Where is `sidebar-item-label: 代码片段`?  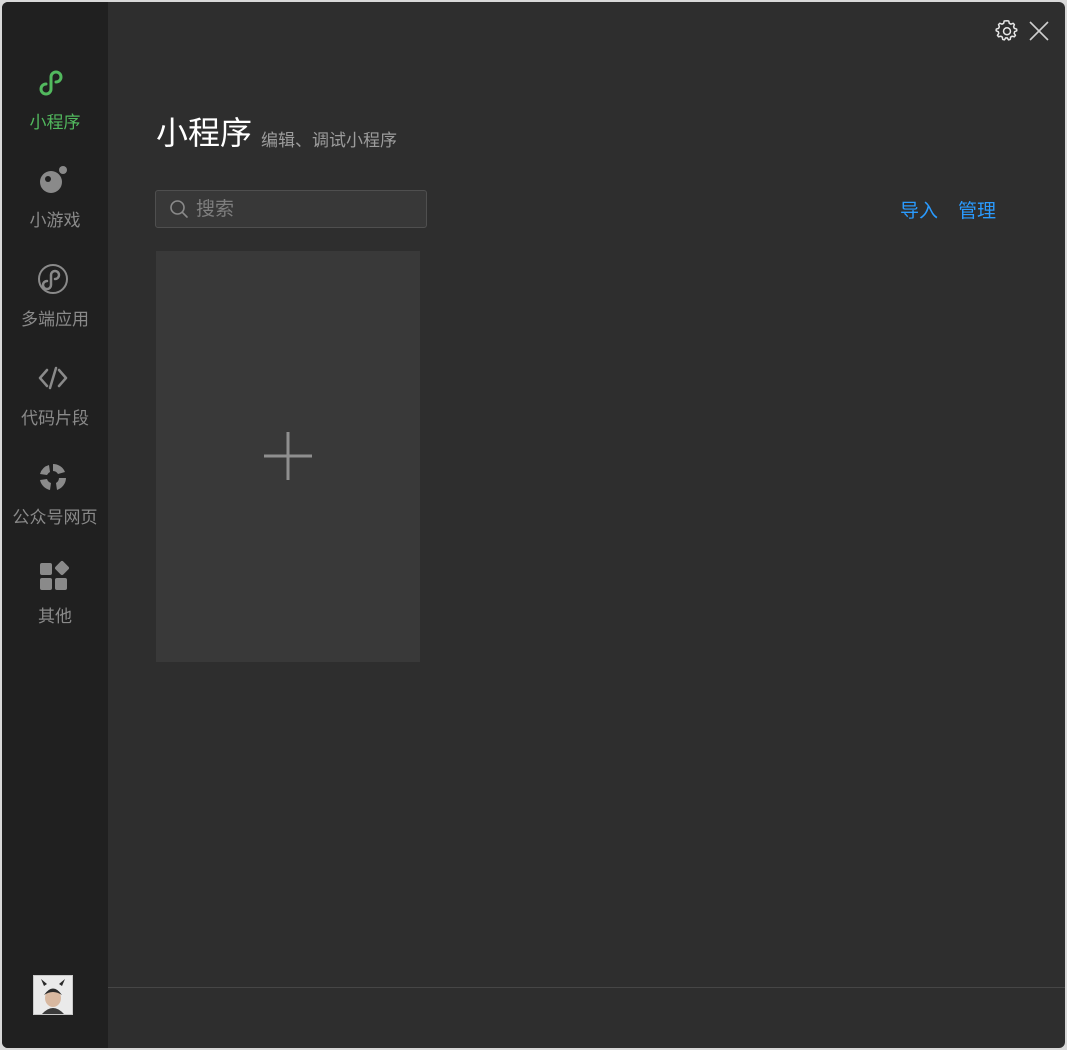 sidebar-item-label: 代码片段 is located at coordinates (55, 419).